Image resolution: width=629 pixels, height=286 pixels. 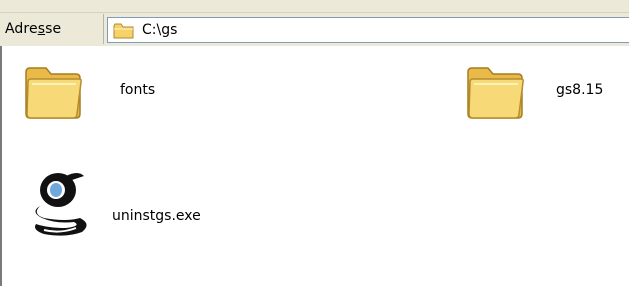 I want to click on file-item-gs8-15: gs8.15, so click(x=542, y=92).